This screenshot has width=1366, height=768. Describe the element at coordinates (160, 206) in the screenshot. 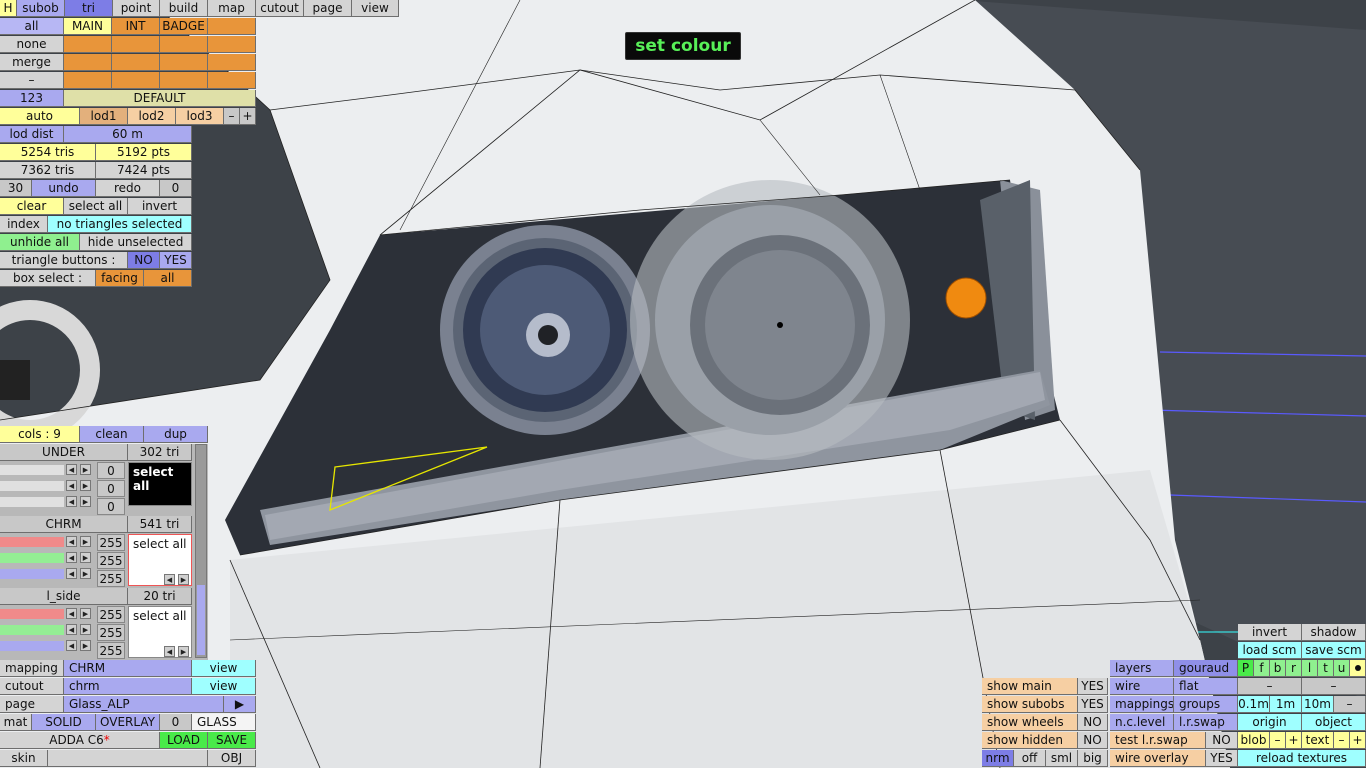

I see `invert-button: invert` at that location.